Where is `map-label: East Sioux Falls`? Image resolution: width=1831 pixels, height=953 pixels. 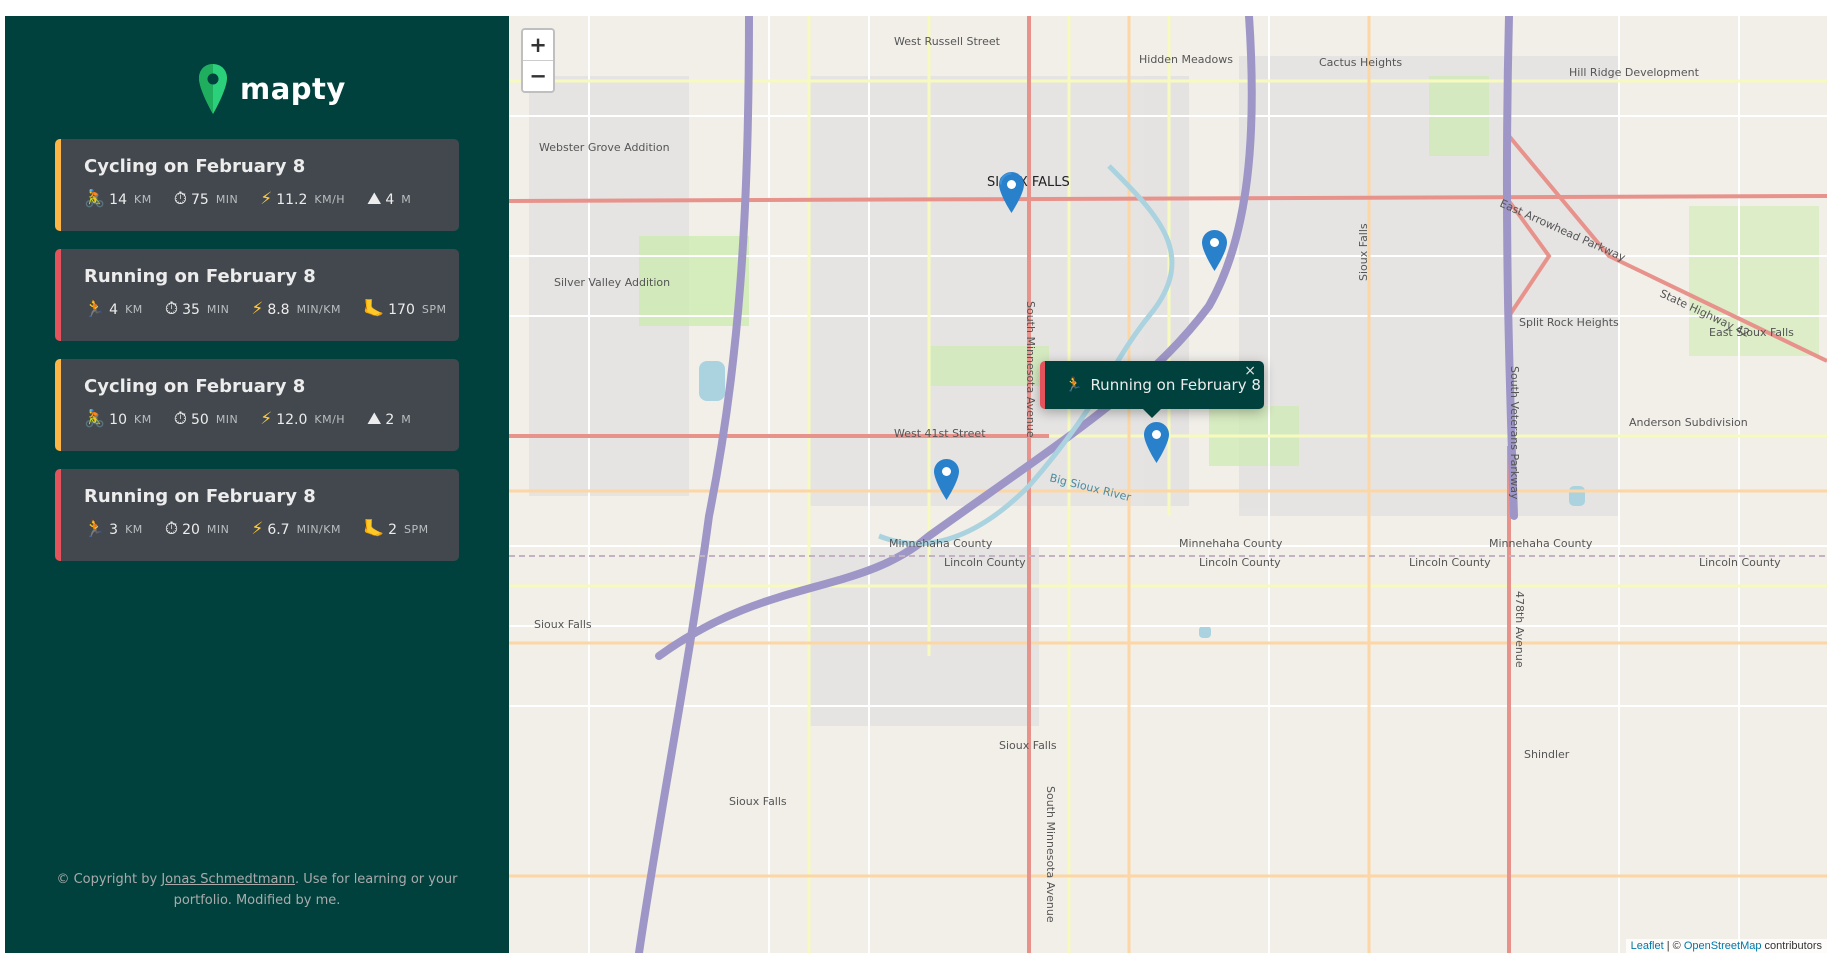 map-label: East Sioux Falls is located at coordinates (1751, 332).